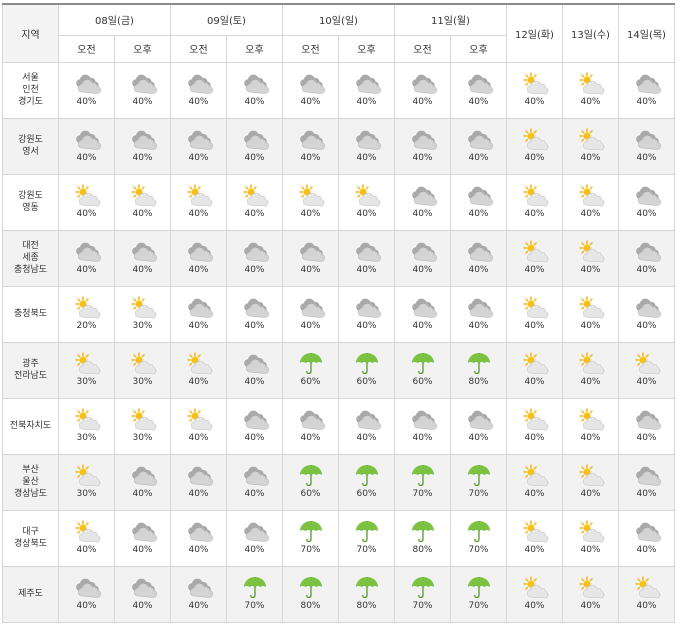 The image size is (680, 630). What do you see at coordinates (366, 482) in the screenshot?
I see `forecast-cell-content: 60%` at bounding box center [366, 482].